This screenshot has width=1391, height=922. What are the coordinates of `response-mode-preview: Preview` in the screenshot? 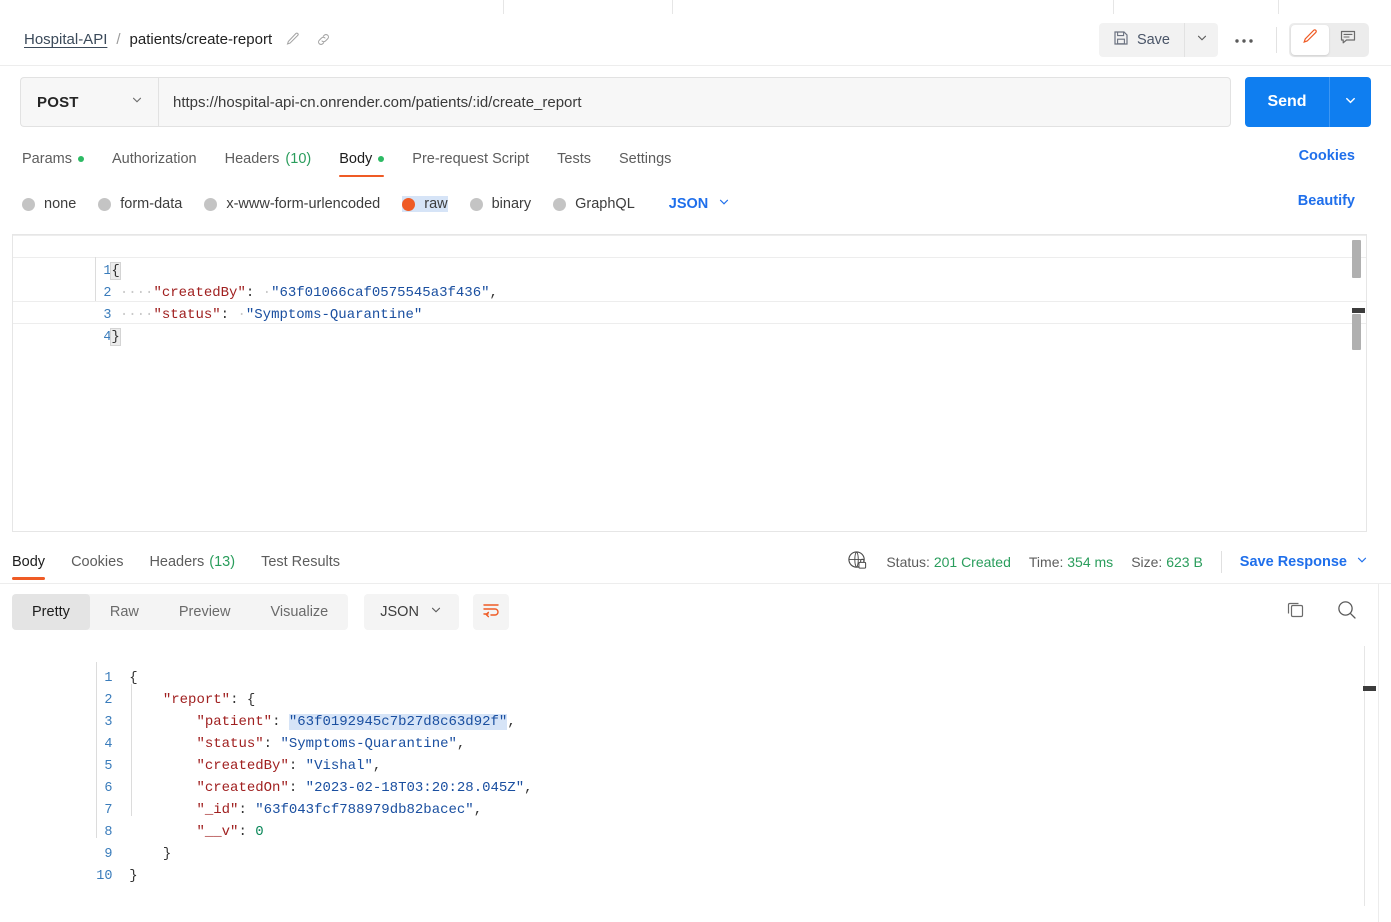 It's located at (205, 612).